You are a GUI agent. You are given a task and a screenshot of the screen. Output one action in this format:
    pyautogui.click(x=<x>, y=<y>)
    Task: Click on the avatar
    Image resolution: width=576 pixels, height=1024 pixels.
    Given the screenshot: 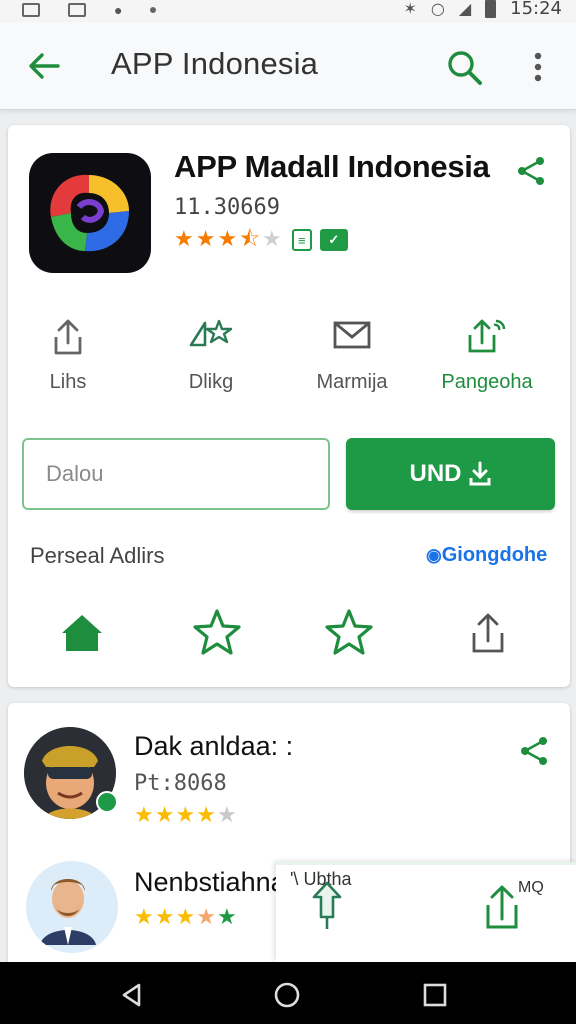 What is the action you would take?
    pyautogui.click(x=72, y=907)
    